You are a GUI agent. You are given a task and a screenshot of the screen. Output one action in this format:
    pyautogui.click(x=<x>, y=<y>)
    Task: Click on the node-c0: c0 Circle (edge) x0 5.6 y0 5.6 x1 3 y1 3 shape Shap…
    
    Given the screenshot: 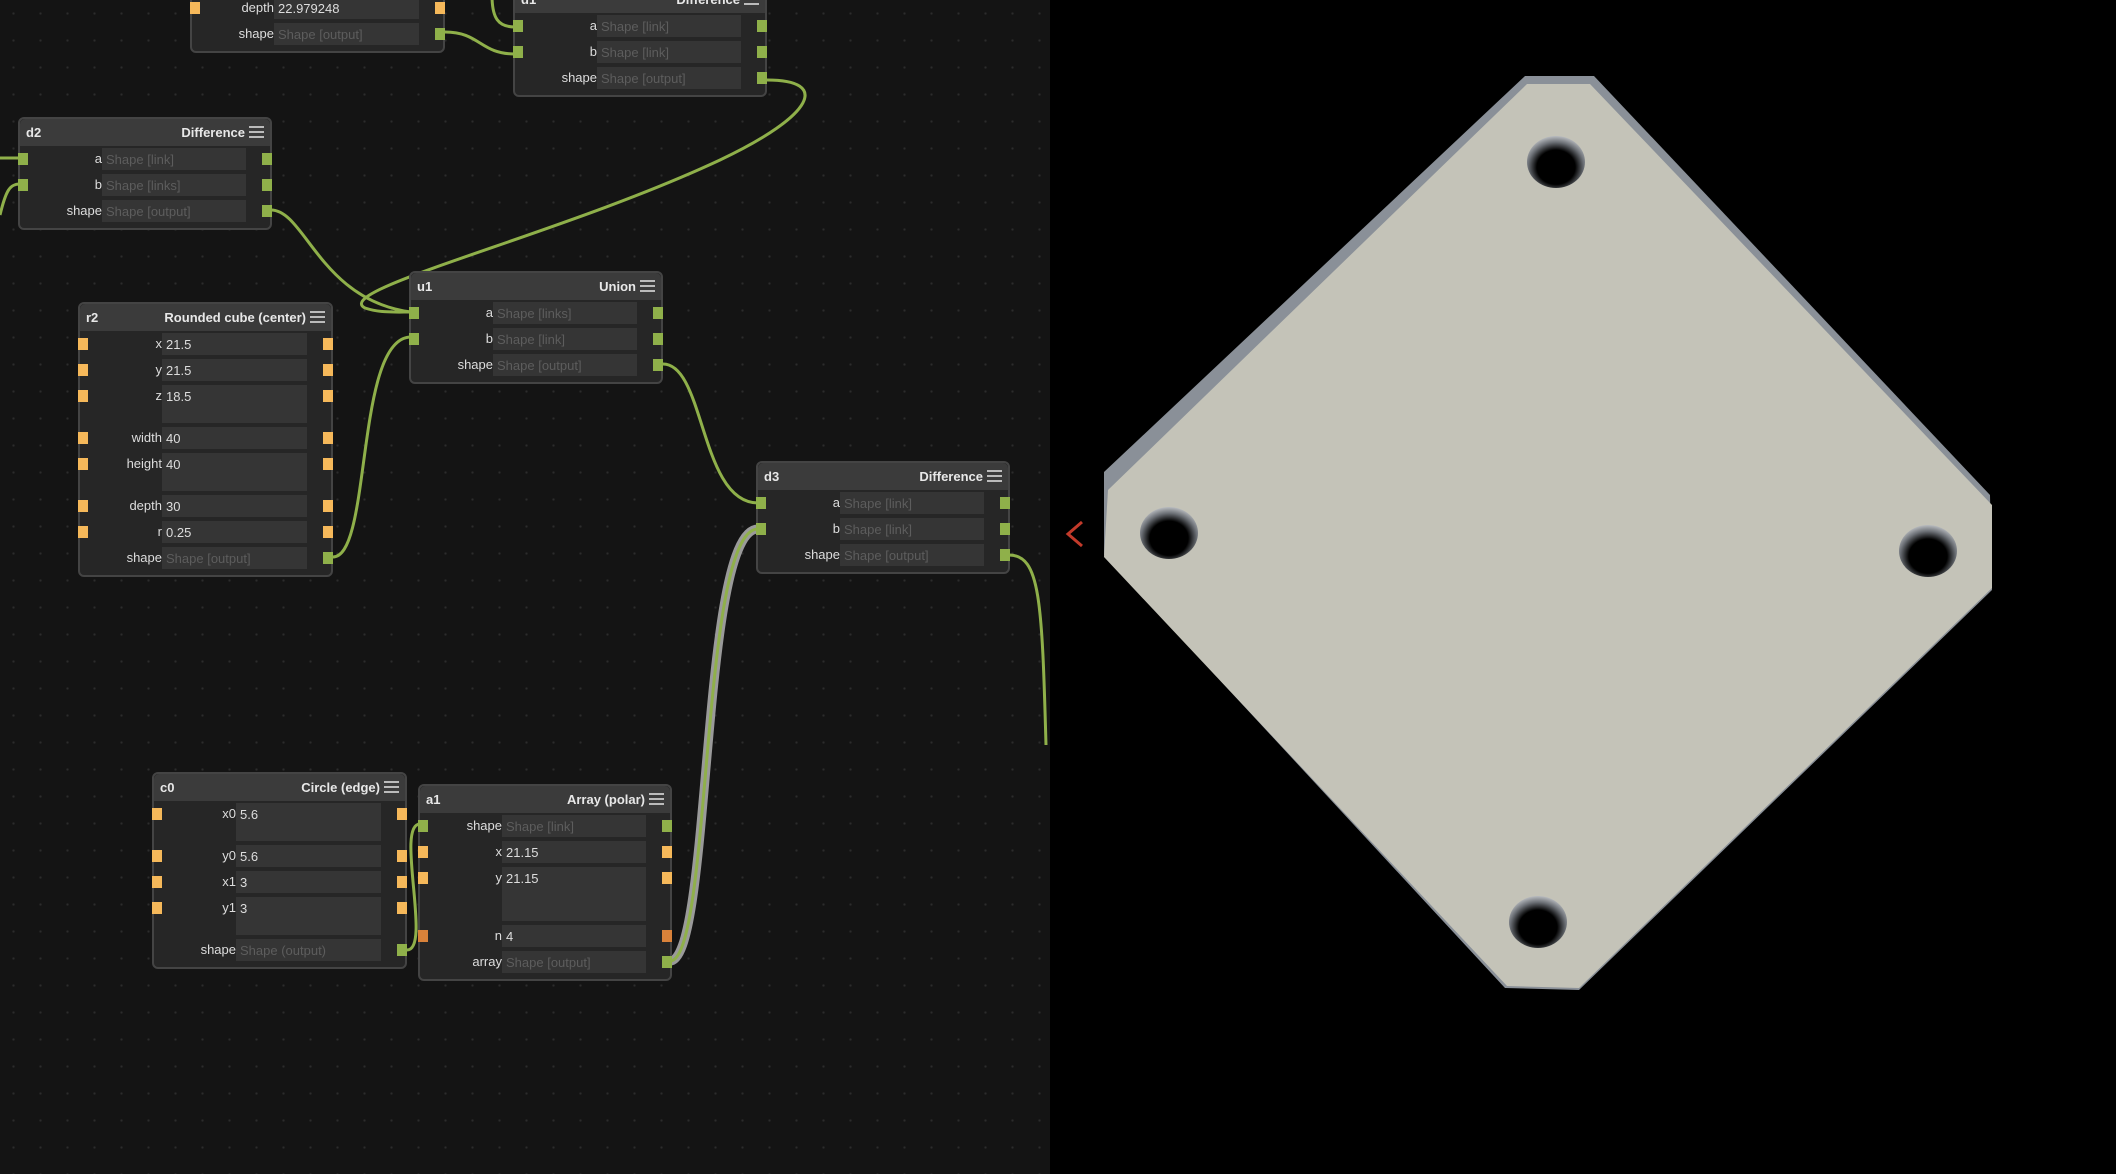 What is the action you would take?
    pyautogui.click(x=279, y=870)
    